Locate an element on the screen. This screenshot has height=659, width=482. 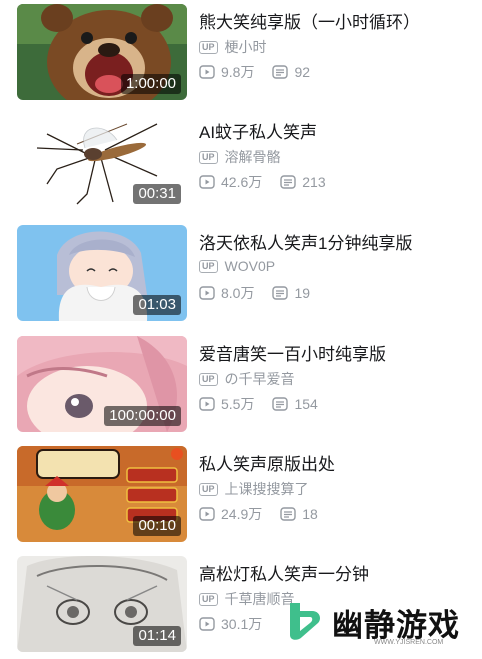
video-duration: 1:00:00 is located at coordinates (150, 84).